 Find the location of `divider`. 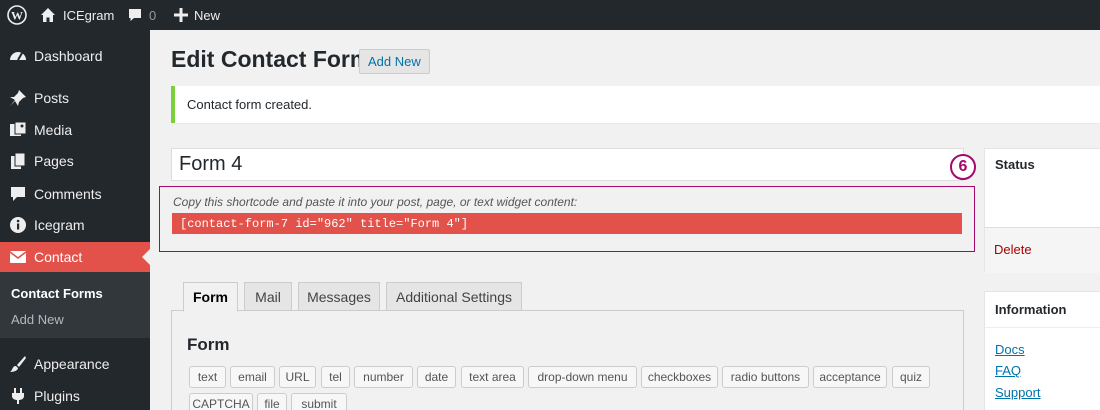

divider is located at coordinates (1042, 327).